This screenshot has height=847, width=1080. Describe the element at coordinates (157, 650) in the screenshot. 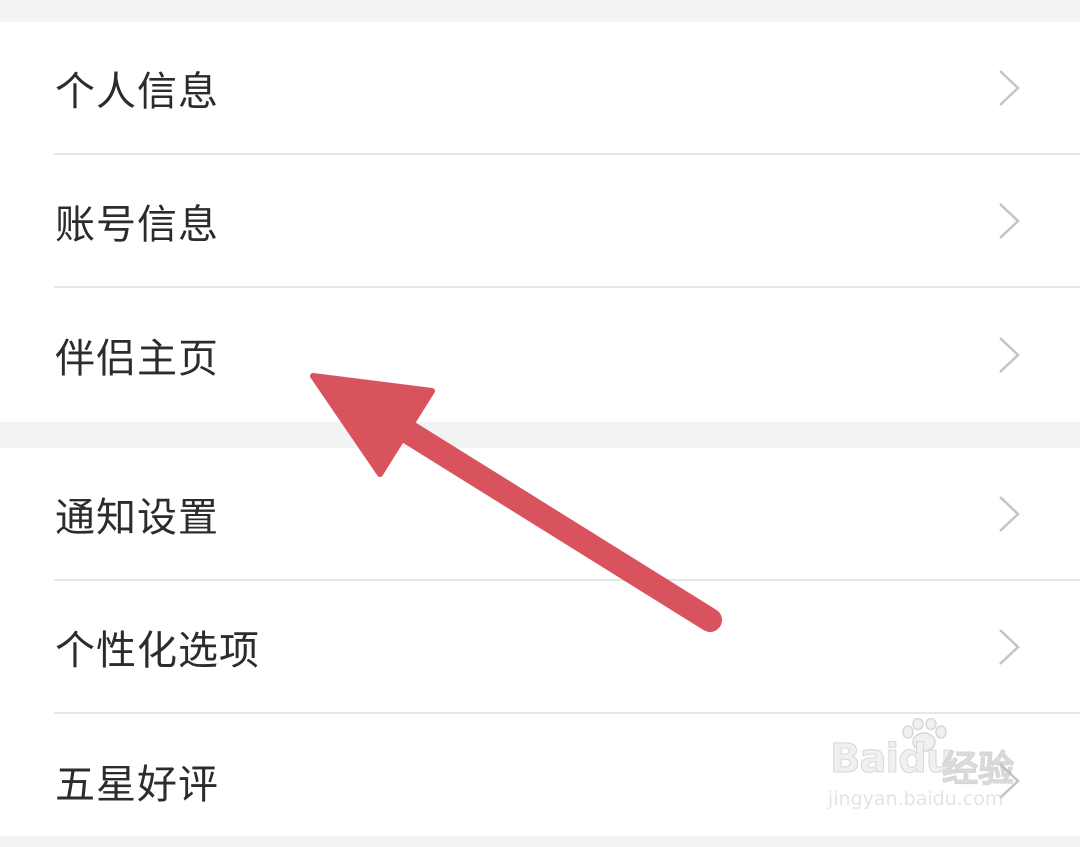

I see `settings-row-label: 个性化选项` at that location.